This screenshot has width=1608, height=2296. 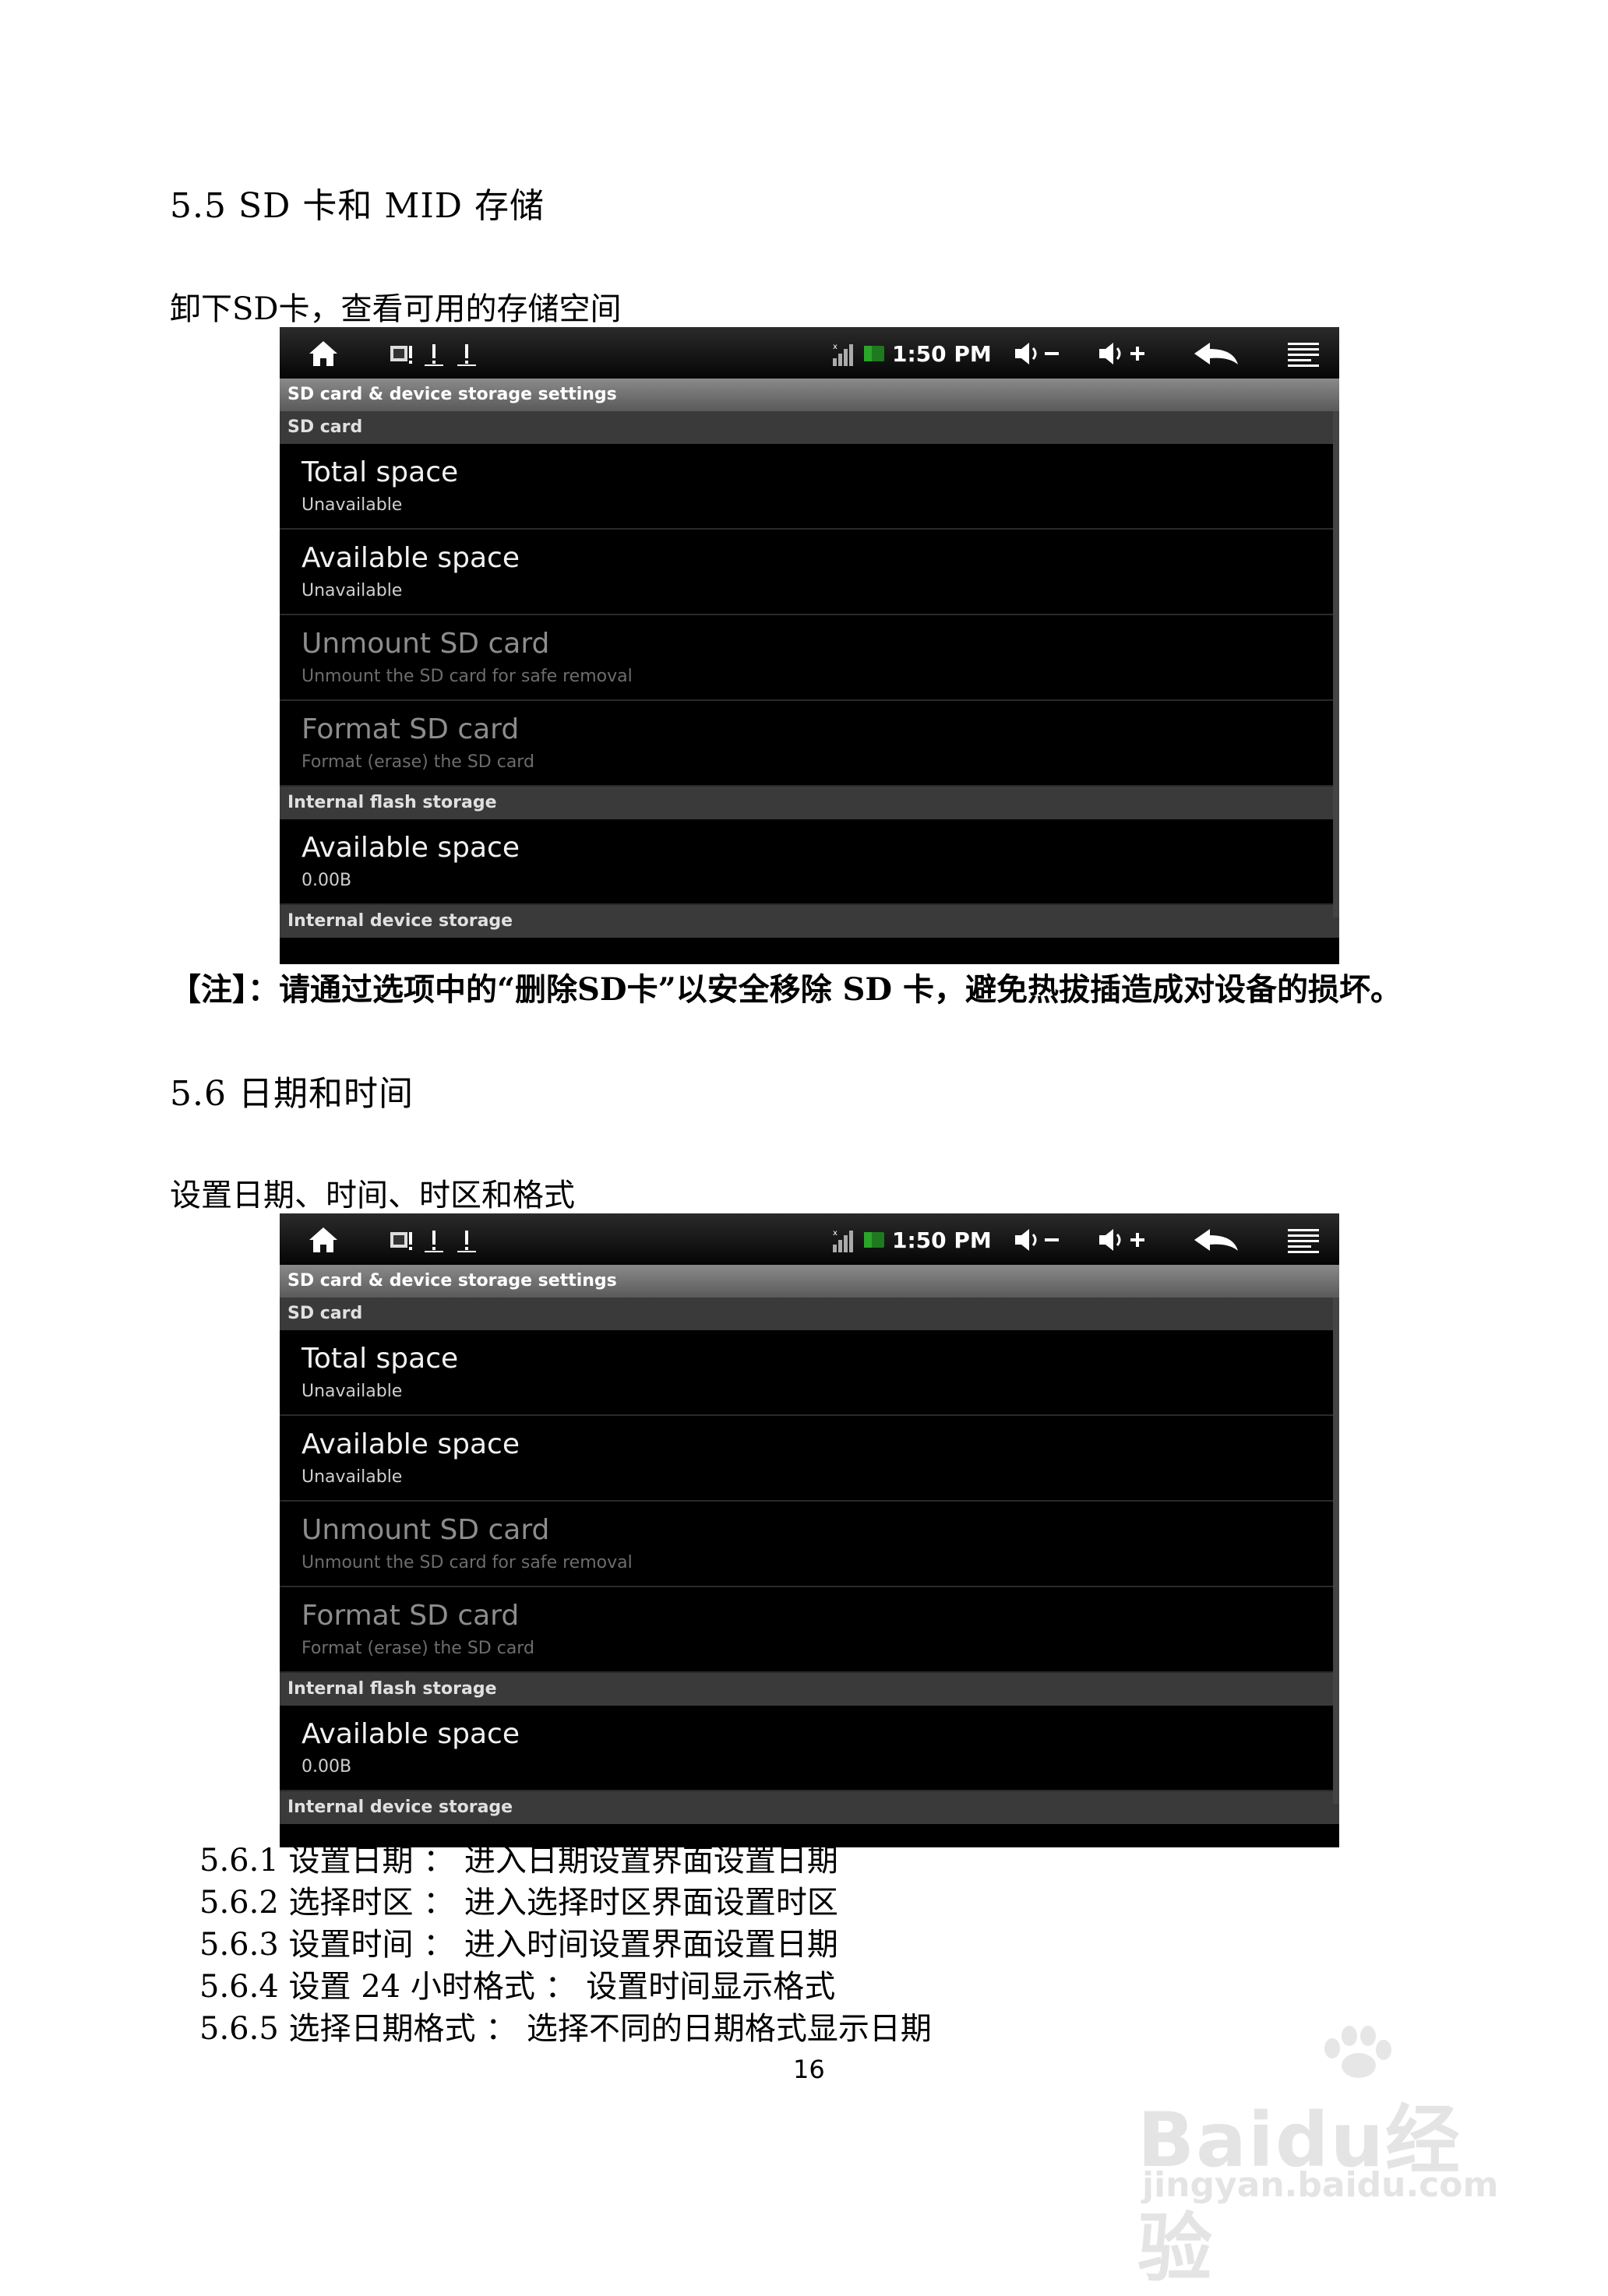 I want to click on list-item: 5.6.1 设置日期 ： 进入日期设置界面设置日期, so click(x=518, y=1861).